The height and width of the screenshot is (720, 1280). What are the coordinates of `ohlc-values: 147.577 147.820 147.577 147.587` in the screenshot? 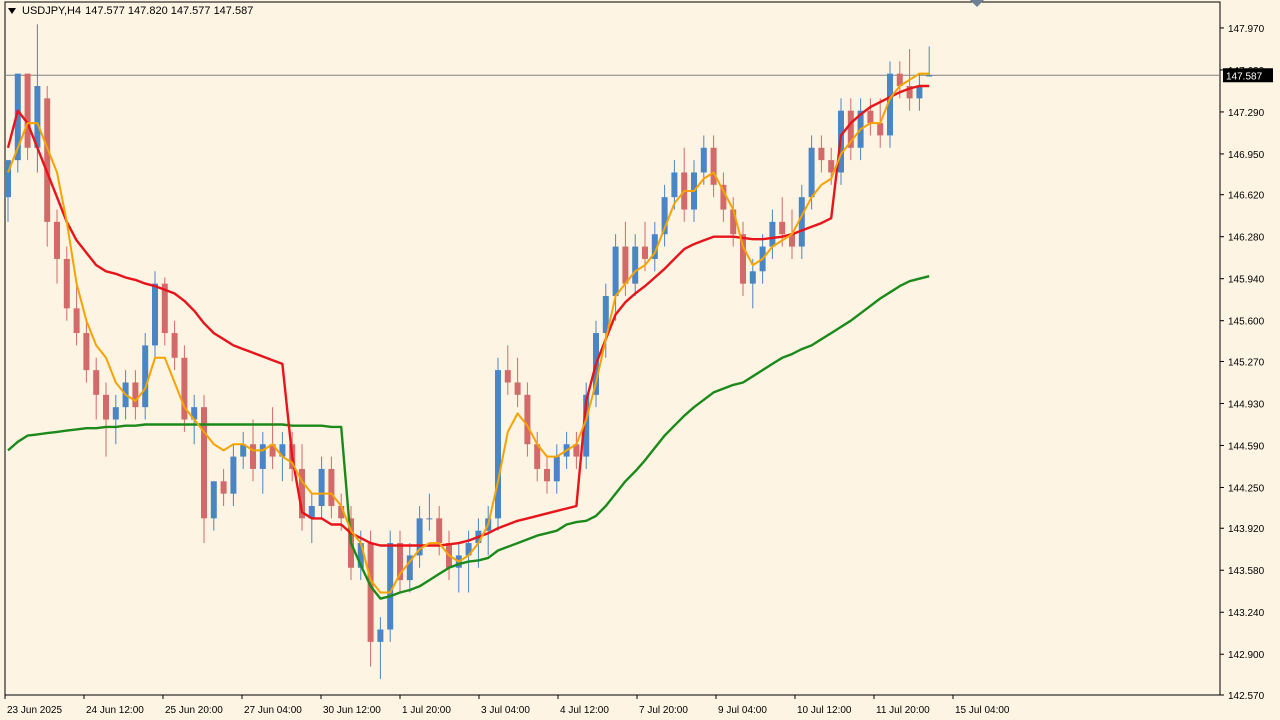 It's located at (169, 11).